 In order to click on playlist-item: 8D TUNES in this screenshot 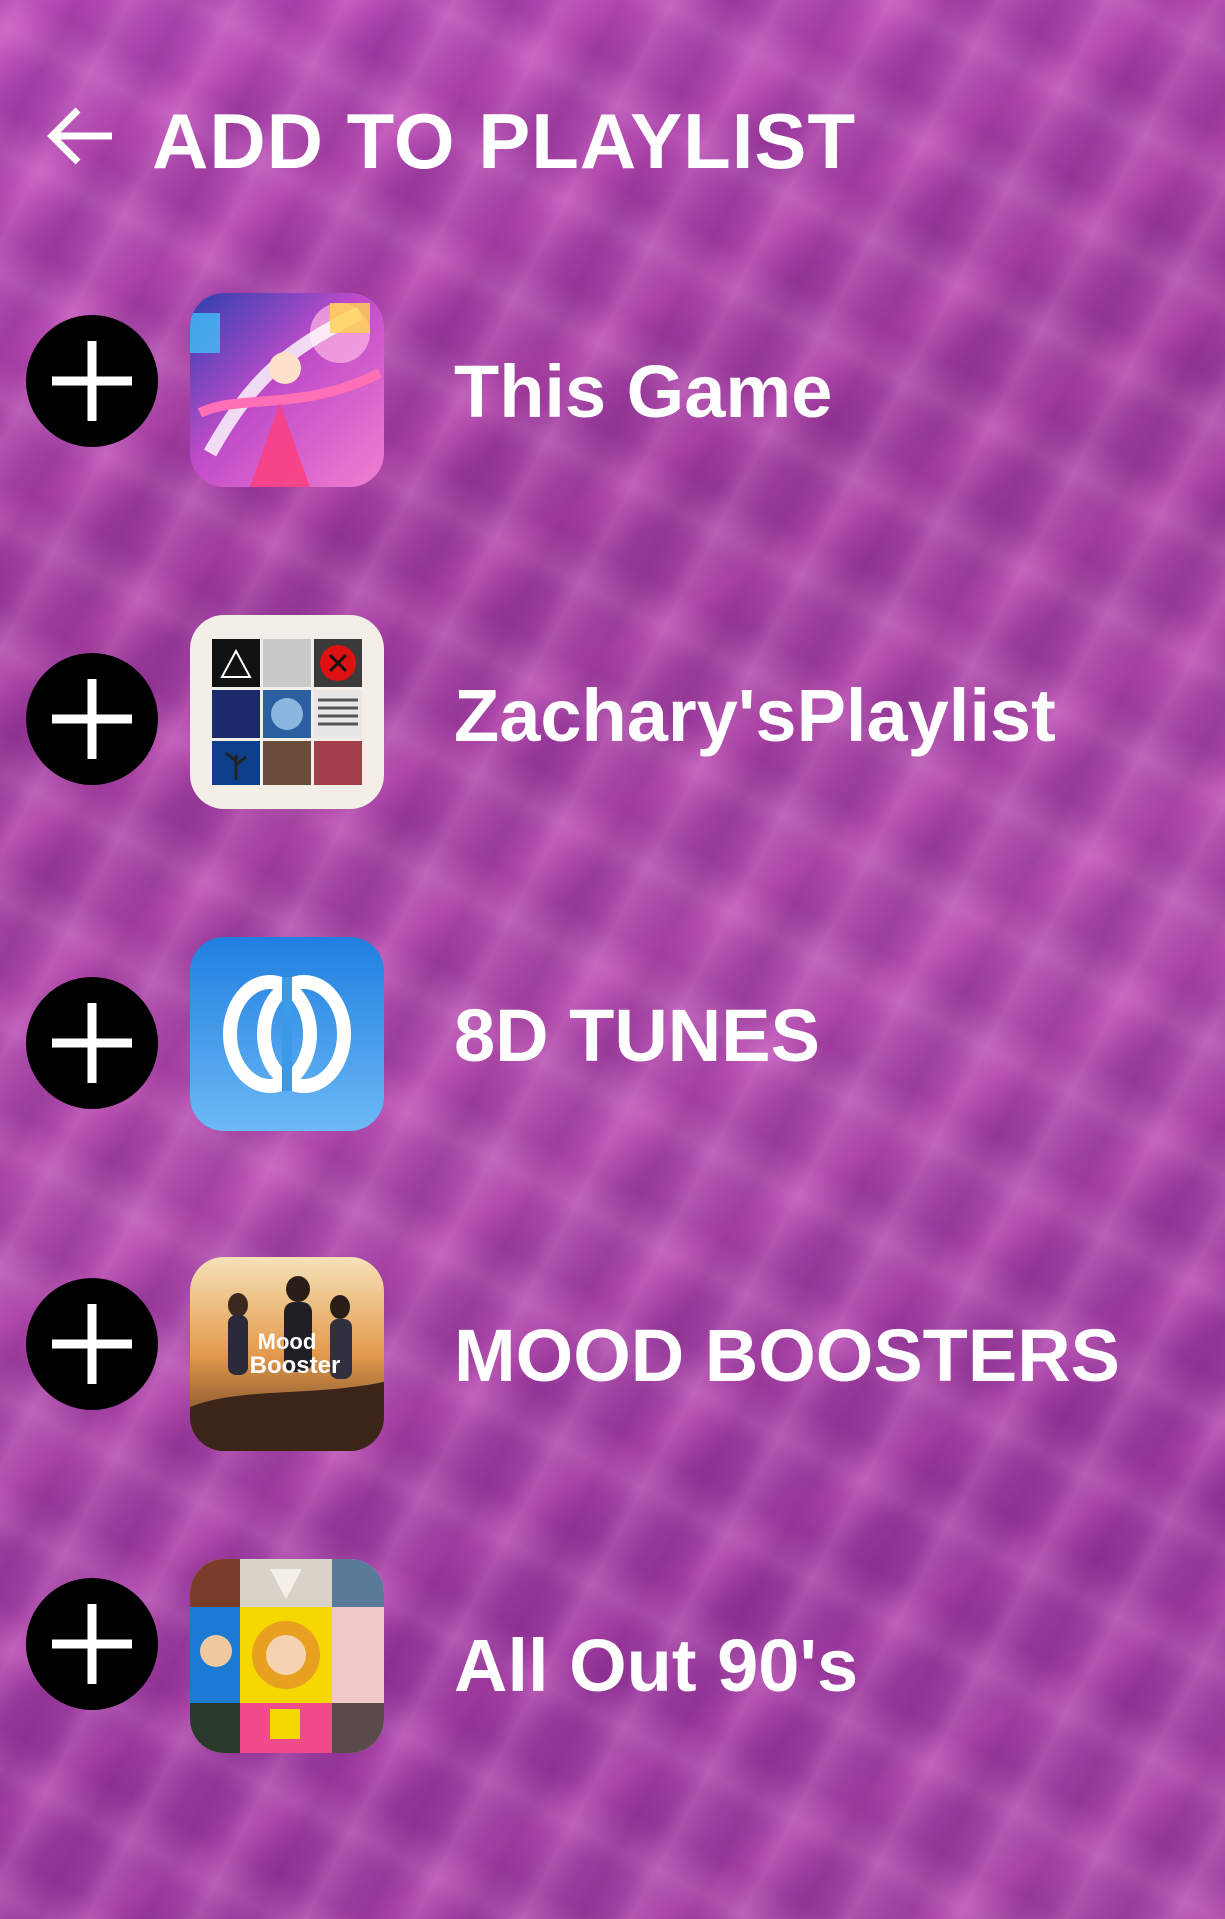, I will do `click(612, 1037)`.